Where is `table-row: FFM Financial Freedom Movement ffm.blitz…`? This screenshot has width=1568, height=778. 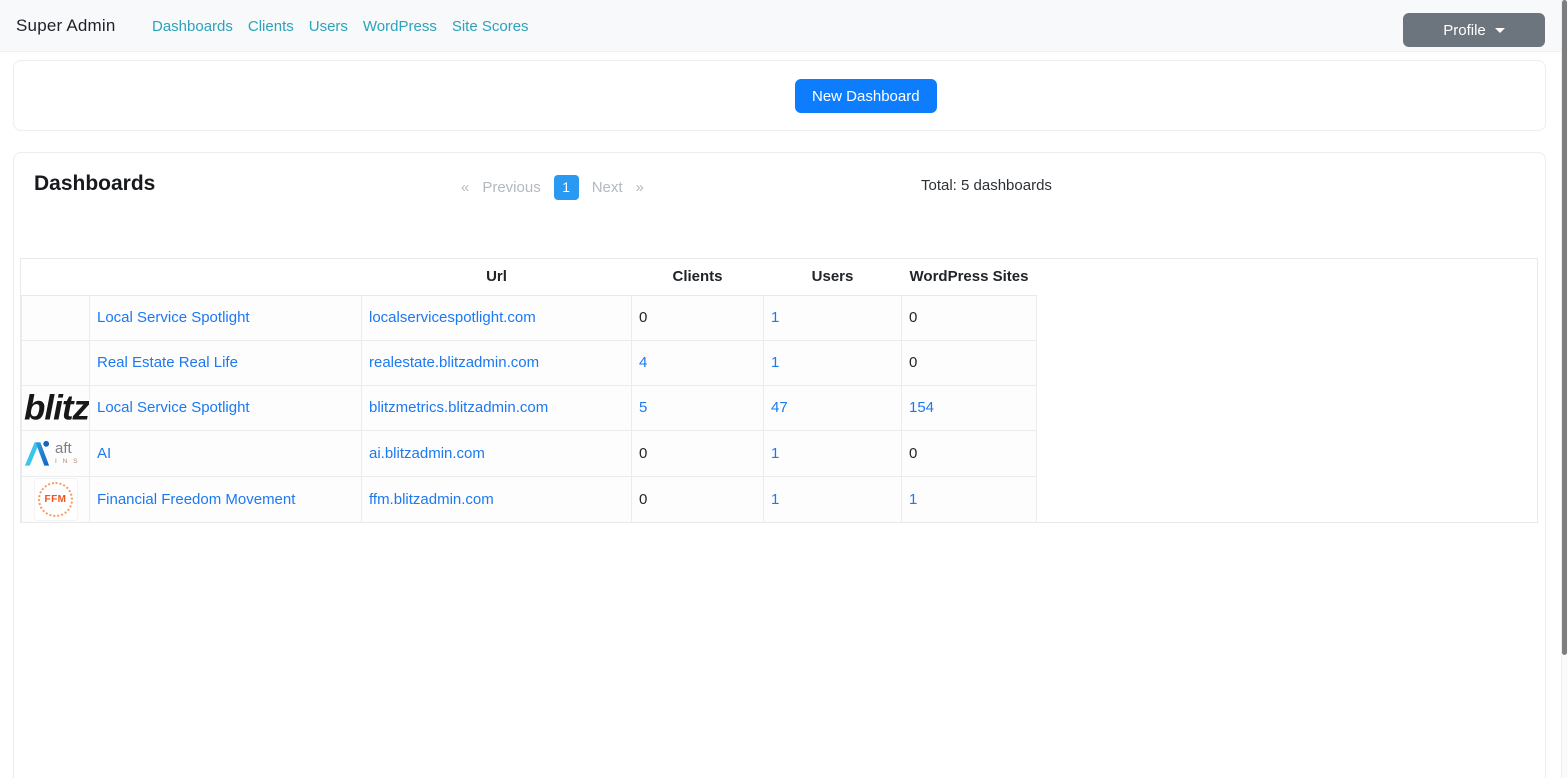
table-row: FFM Financial Freedom Movement ffm.blitz… is located at coordinates (529, 498).